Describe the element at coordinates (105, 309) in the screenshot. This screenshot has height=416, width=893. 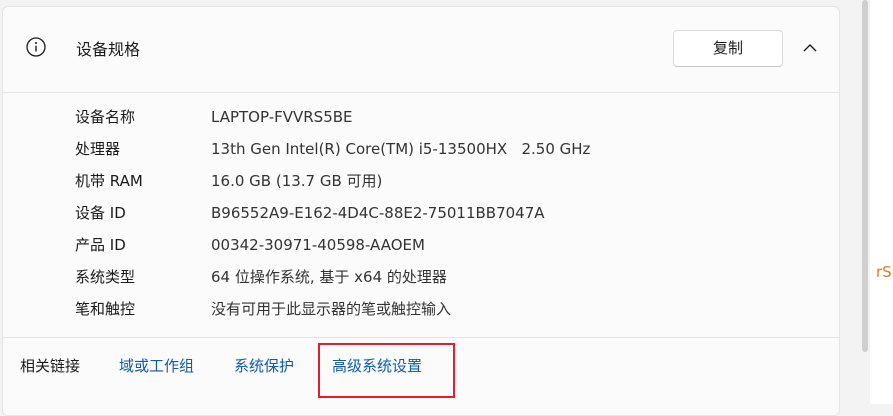
I see `spec-label: 笔和触控` at that location.